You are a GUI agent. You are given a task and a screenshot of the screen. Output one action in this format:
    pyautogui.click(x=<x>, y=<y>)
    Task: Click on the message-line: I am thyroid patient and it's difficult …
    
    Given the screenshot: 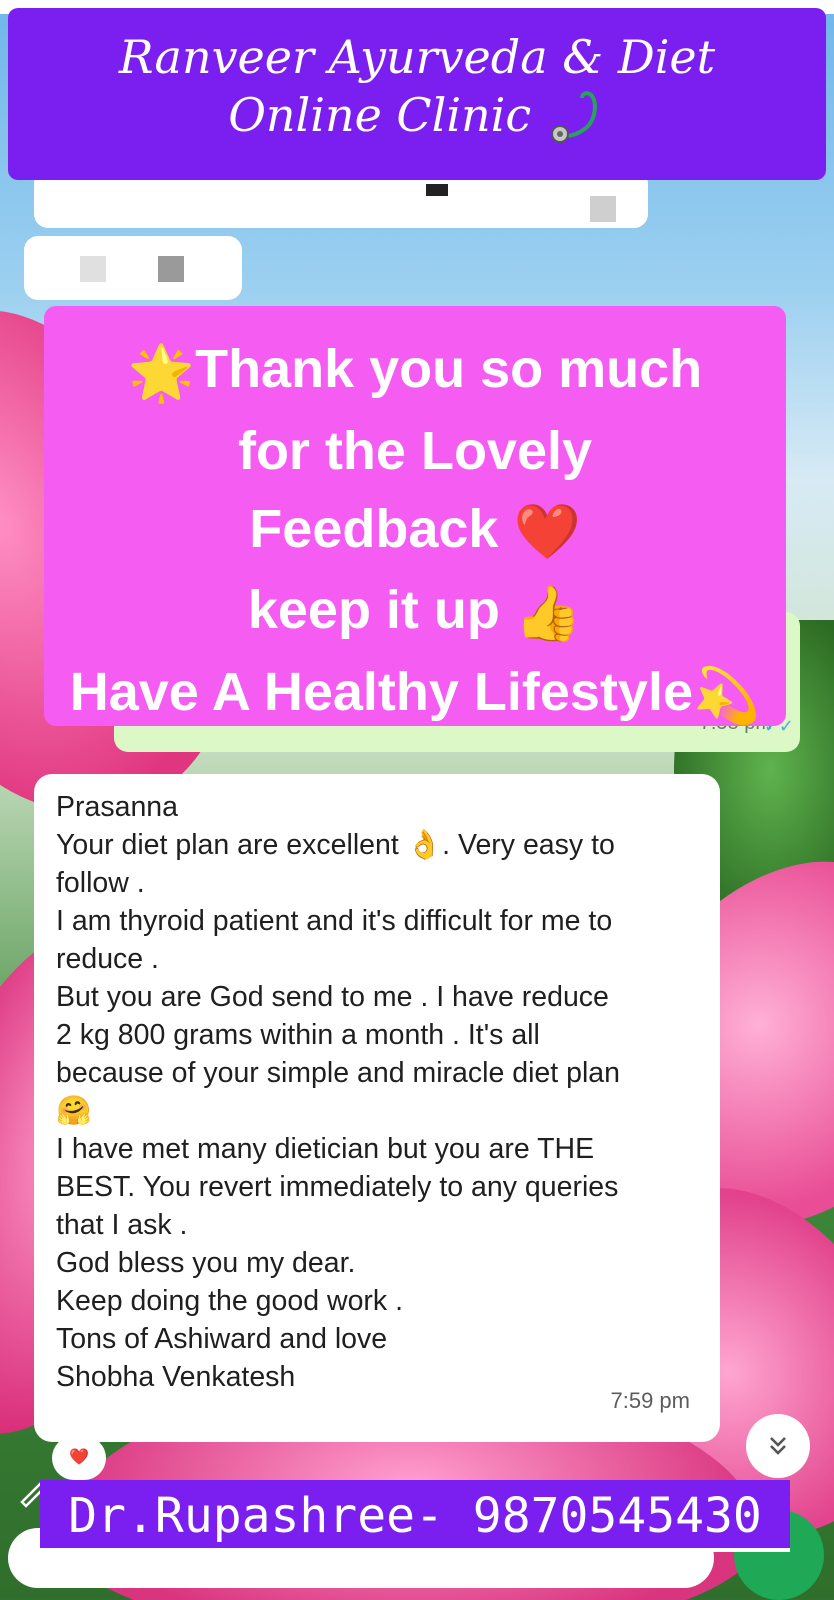 What is the action you would take?
    pyautogui.click(x=334, y=921)
    